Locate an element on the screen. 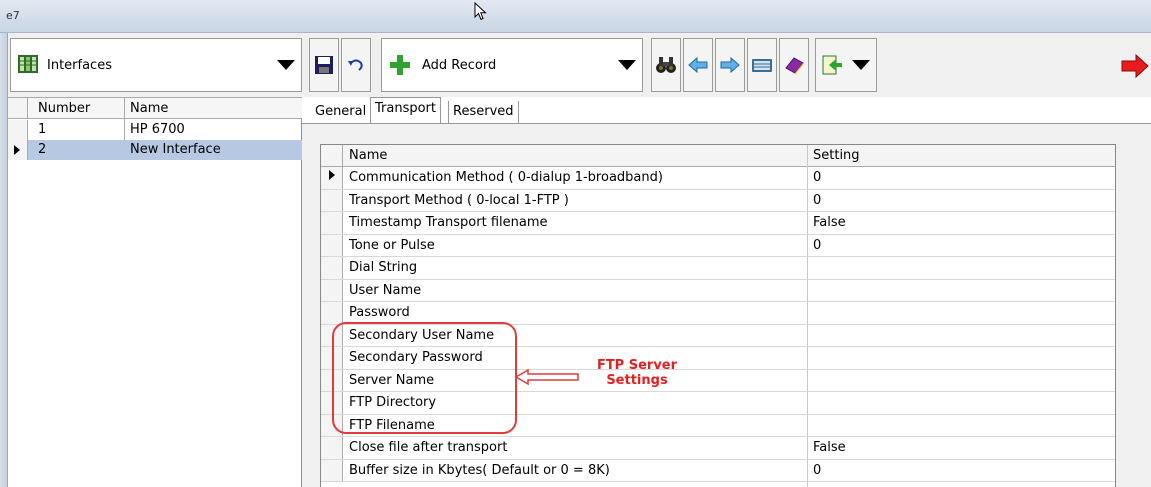  settings-row: User Name is located at coordinates (718, 290).